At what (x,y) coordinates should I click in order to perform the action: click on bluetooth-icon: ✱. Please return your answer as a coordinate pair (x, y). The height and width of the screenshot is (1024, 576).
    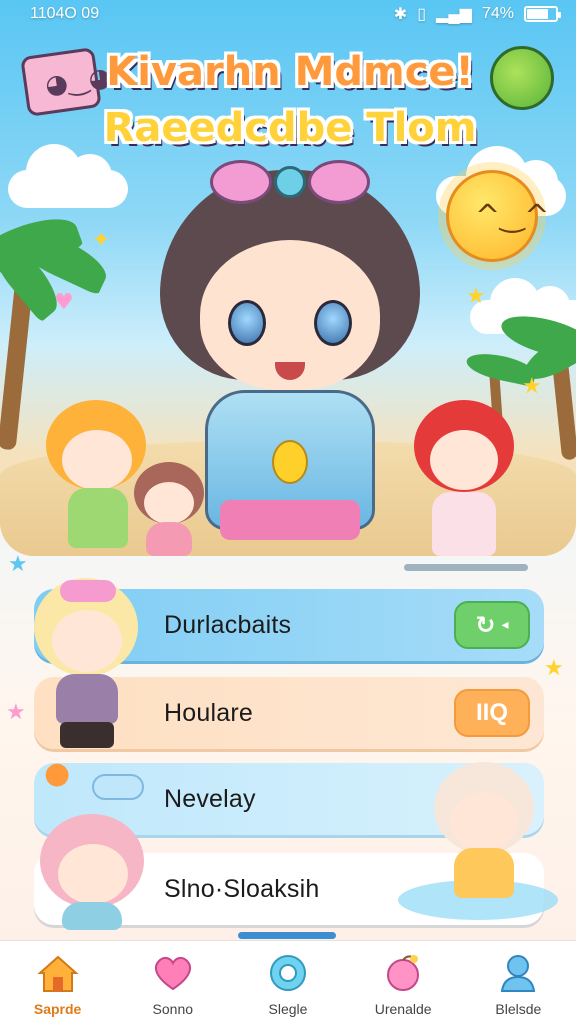
    Looking at the image, I should click on (400, 14).